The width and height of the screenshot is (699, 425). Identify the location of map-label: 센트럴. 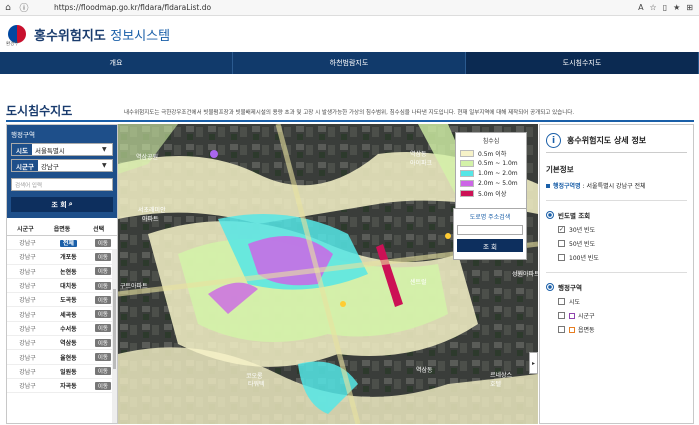
(418, 282).